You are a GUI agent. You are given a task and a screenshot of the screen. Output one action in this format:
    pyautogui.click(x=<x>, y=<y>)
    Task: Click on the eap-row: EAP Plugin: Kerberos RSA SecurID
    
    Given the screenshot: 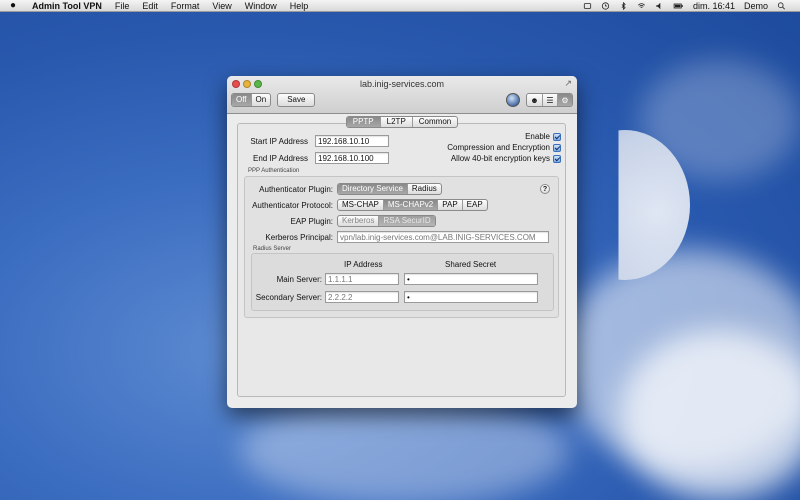 What is the action you would take?
    pyautogui.click(x=342, y=221)
    